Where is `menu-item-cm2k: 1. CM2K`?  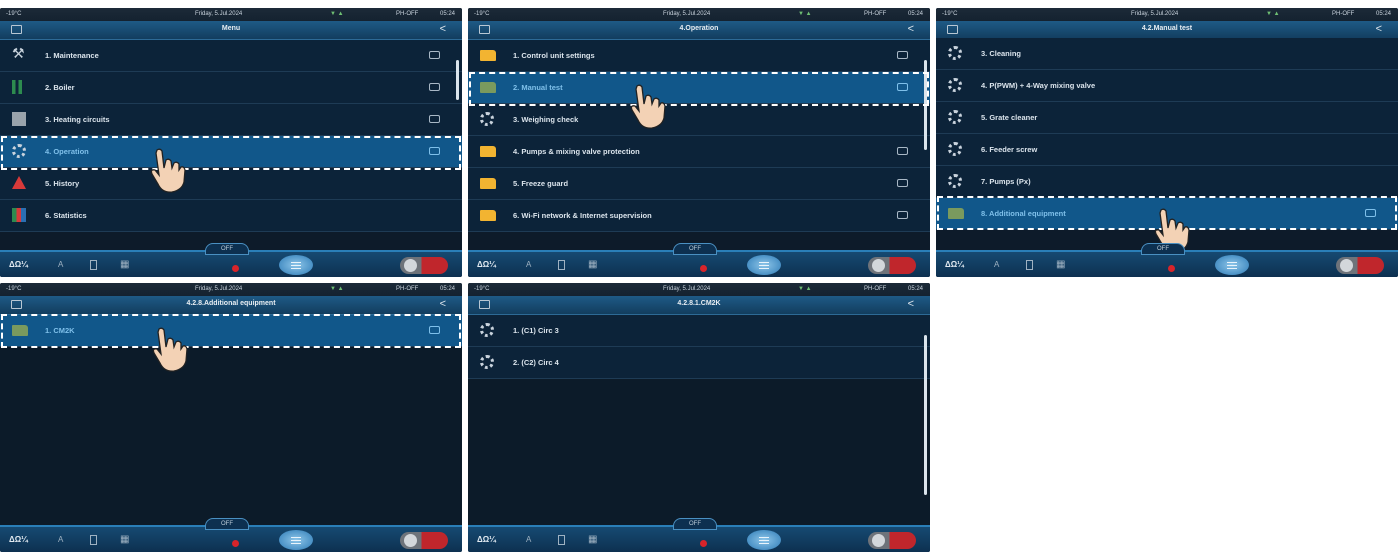 menu-item-cm2k: 1. CM2K is located at coordinates (231, 331).